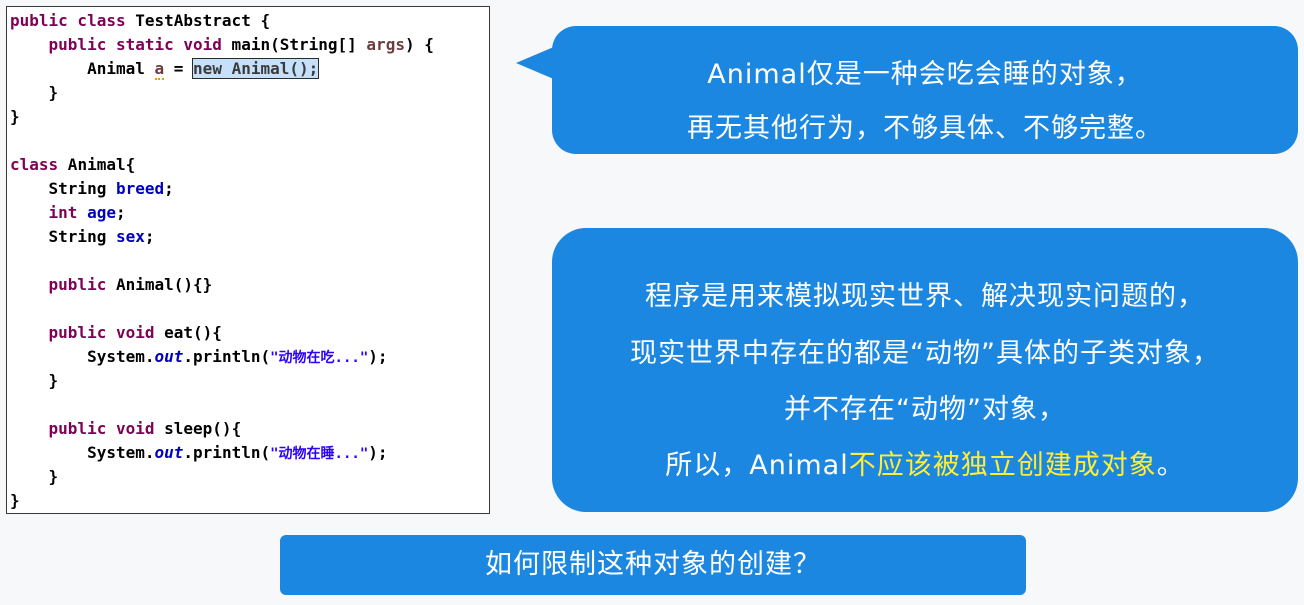  I want to click on explanation-line-4: 所以，Animal不应该被独立创建成对象。, so click(925, 465).